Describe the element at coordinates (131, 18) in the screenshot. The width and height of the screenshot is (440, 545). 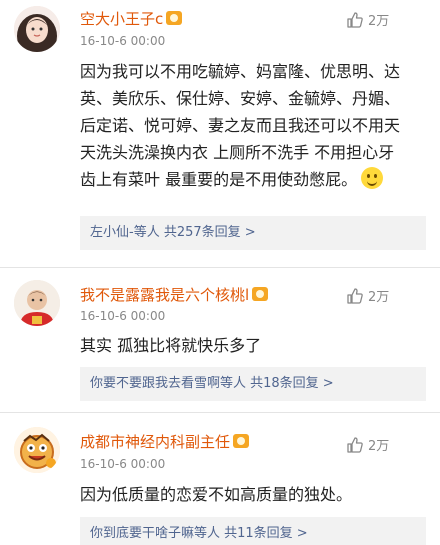
I see `username: 空大小王子c` at that location.